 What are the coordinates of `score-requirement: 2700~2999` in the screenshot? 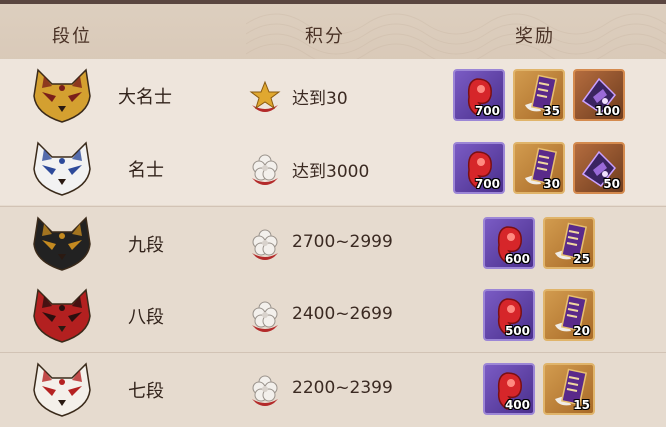 It's located at (342, 242).